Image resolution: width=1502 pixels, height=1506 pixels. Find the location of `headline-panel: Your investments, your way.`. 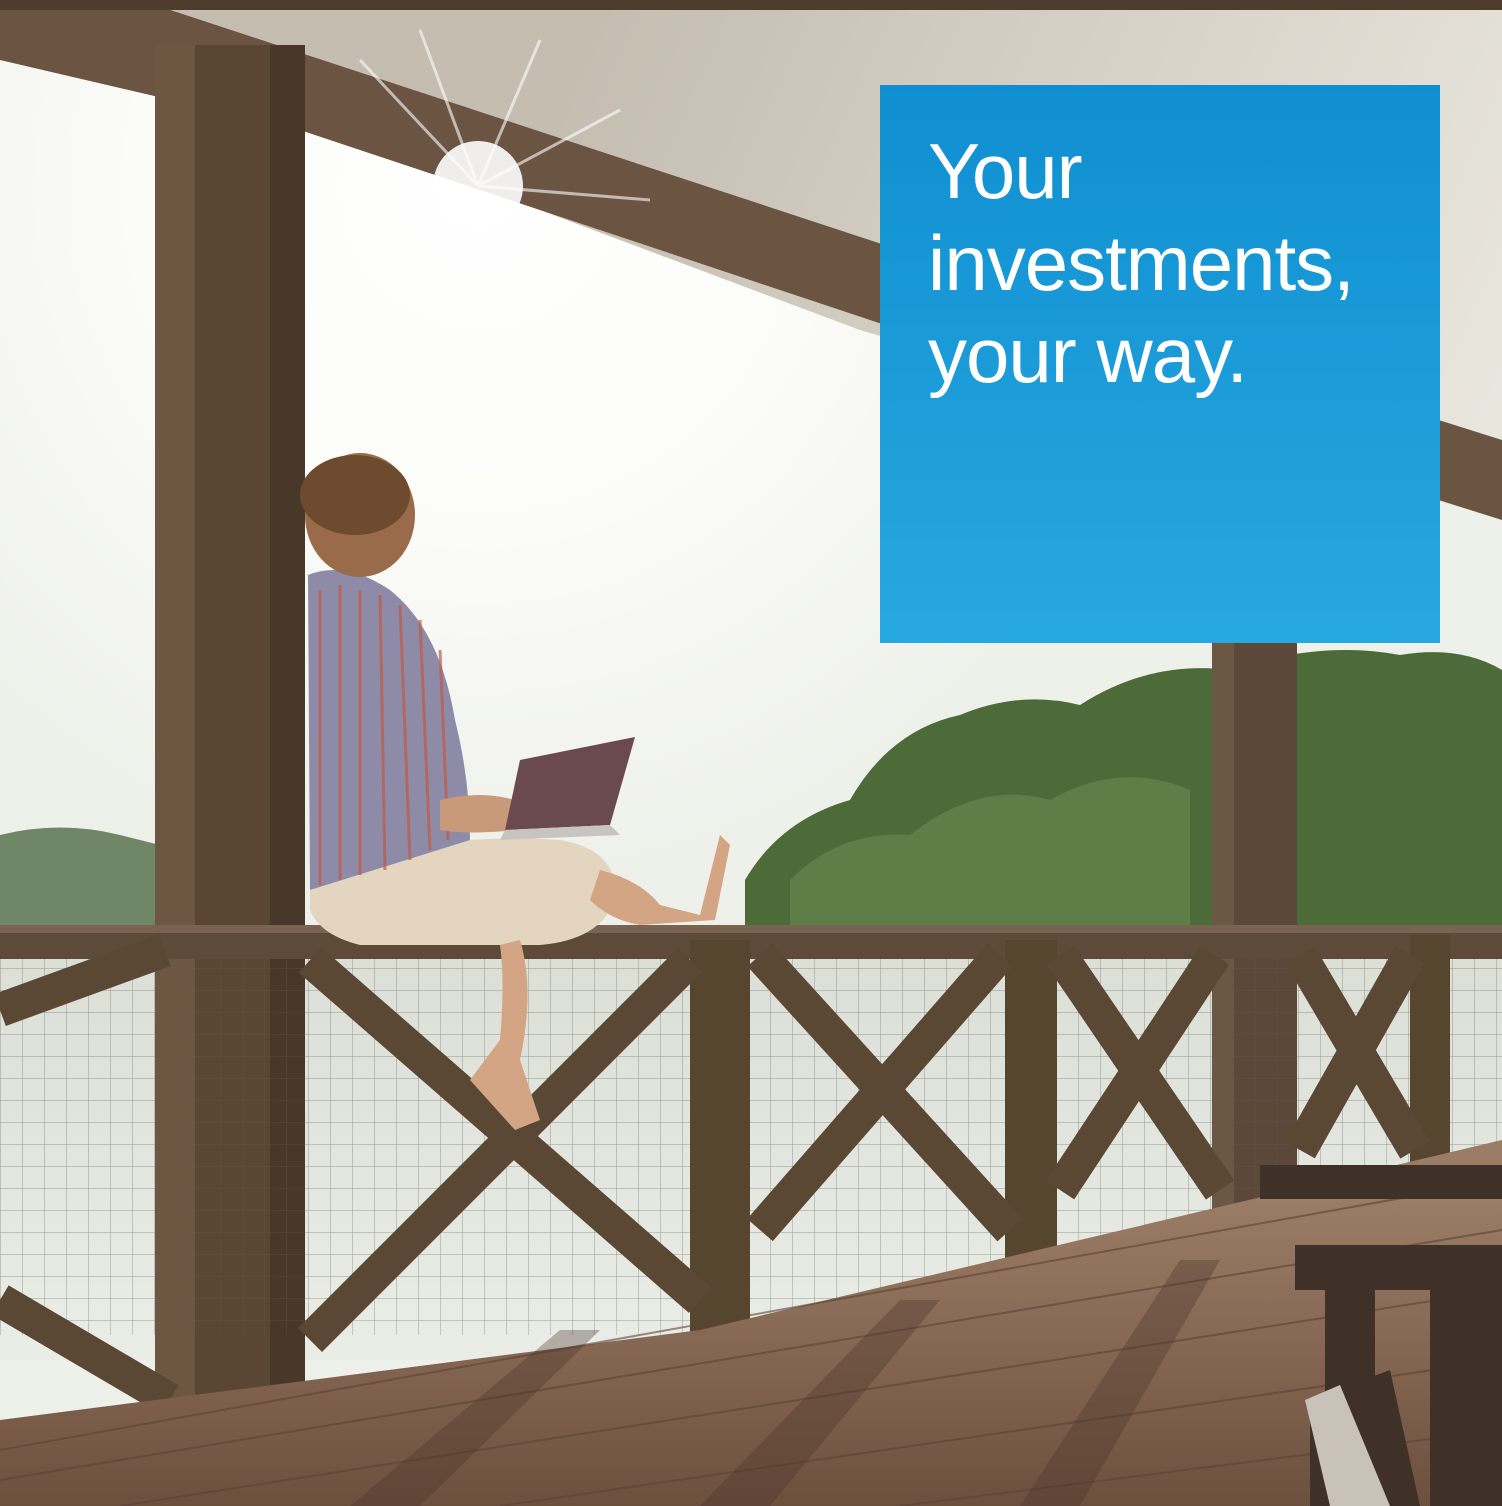

headline-panel: Your investments, your way. is located at coordinates (1160, 364).